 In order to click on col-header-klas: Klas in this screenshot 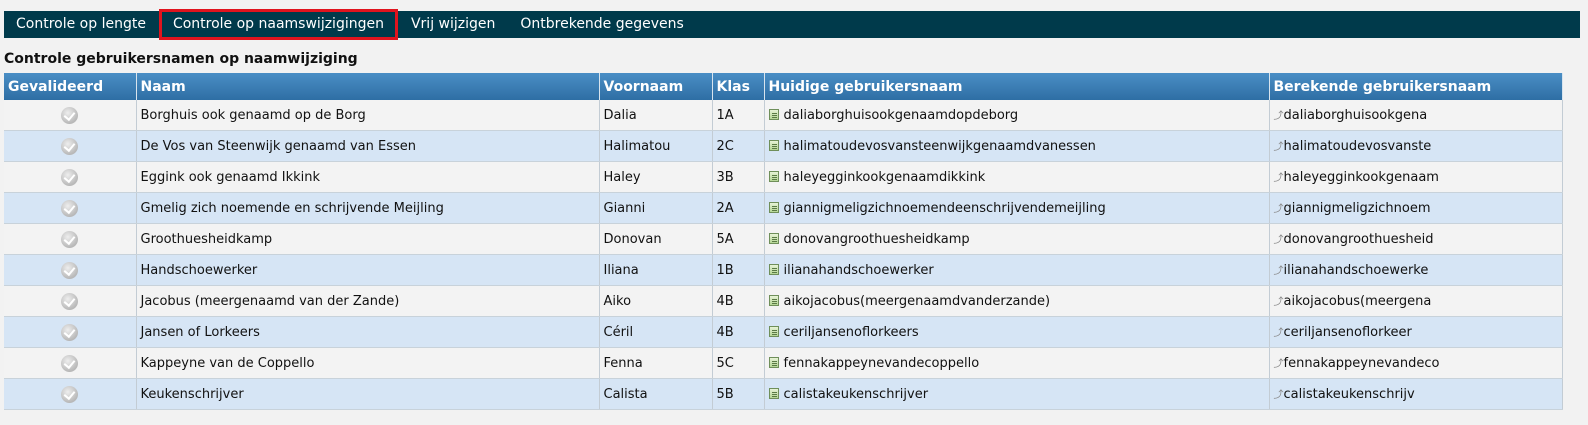, I will do `click(738, 86)`.